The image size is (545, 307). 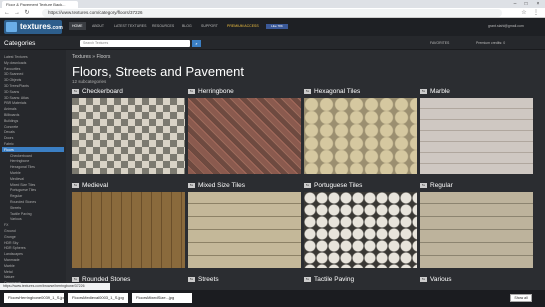 I want to click on nav-latest-textures: LATEST TEXTURES, so click(x=130, y=26).